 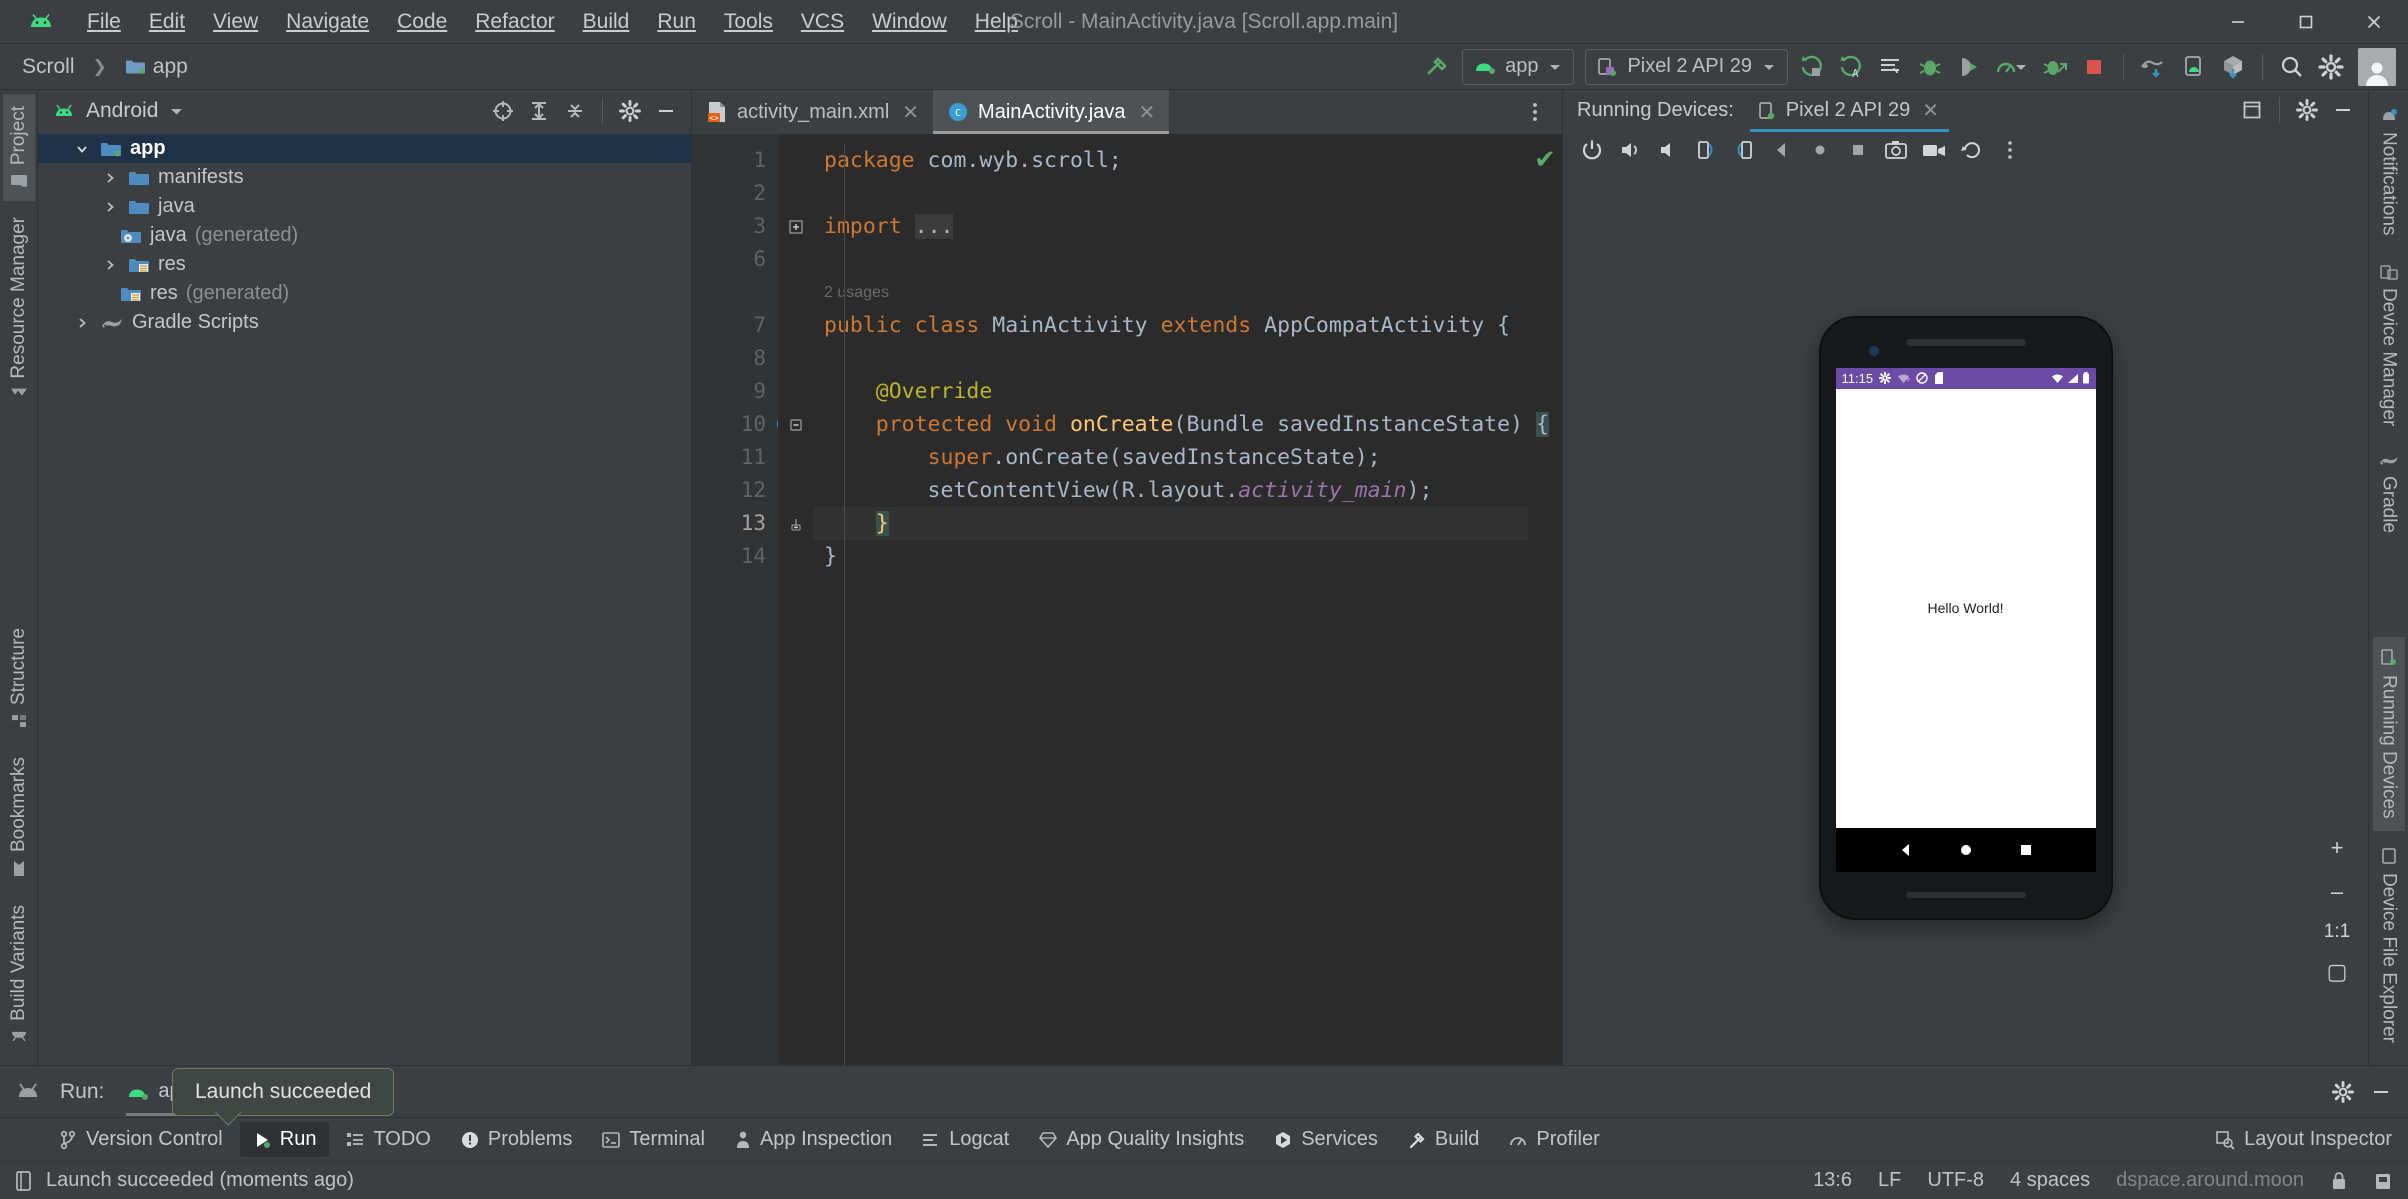 What do you see at coordinates (1889, 1180) in the screenshot?
I see `line-separator: LF` at bounding box center [1889, 1180].